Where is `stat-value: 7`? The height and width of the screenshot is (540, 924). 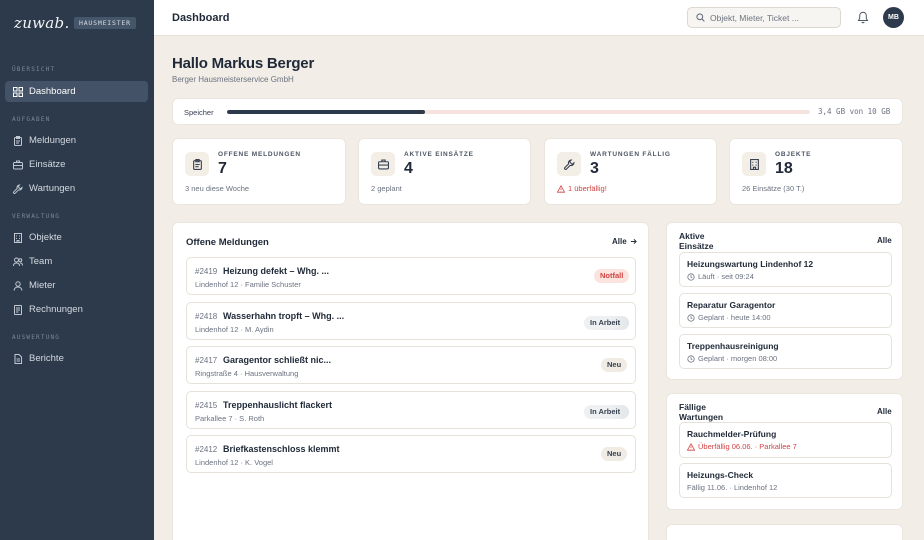 stat-value: 7 is located at coordinates (222, 168).